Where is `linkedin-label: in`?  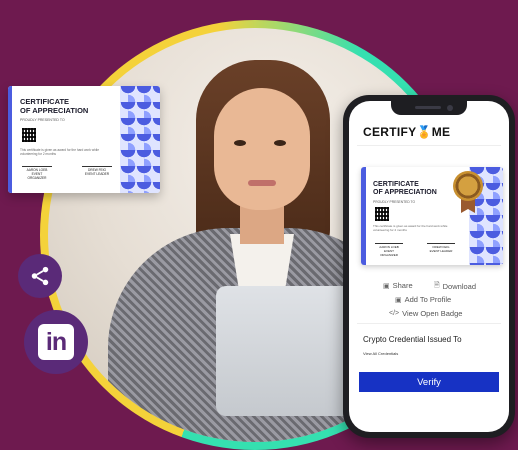 linkedin-label: in is located at coordinates (56, 341).